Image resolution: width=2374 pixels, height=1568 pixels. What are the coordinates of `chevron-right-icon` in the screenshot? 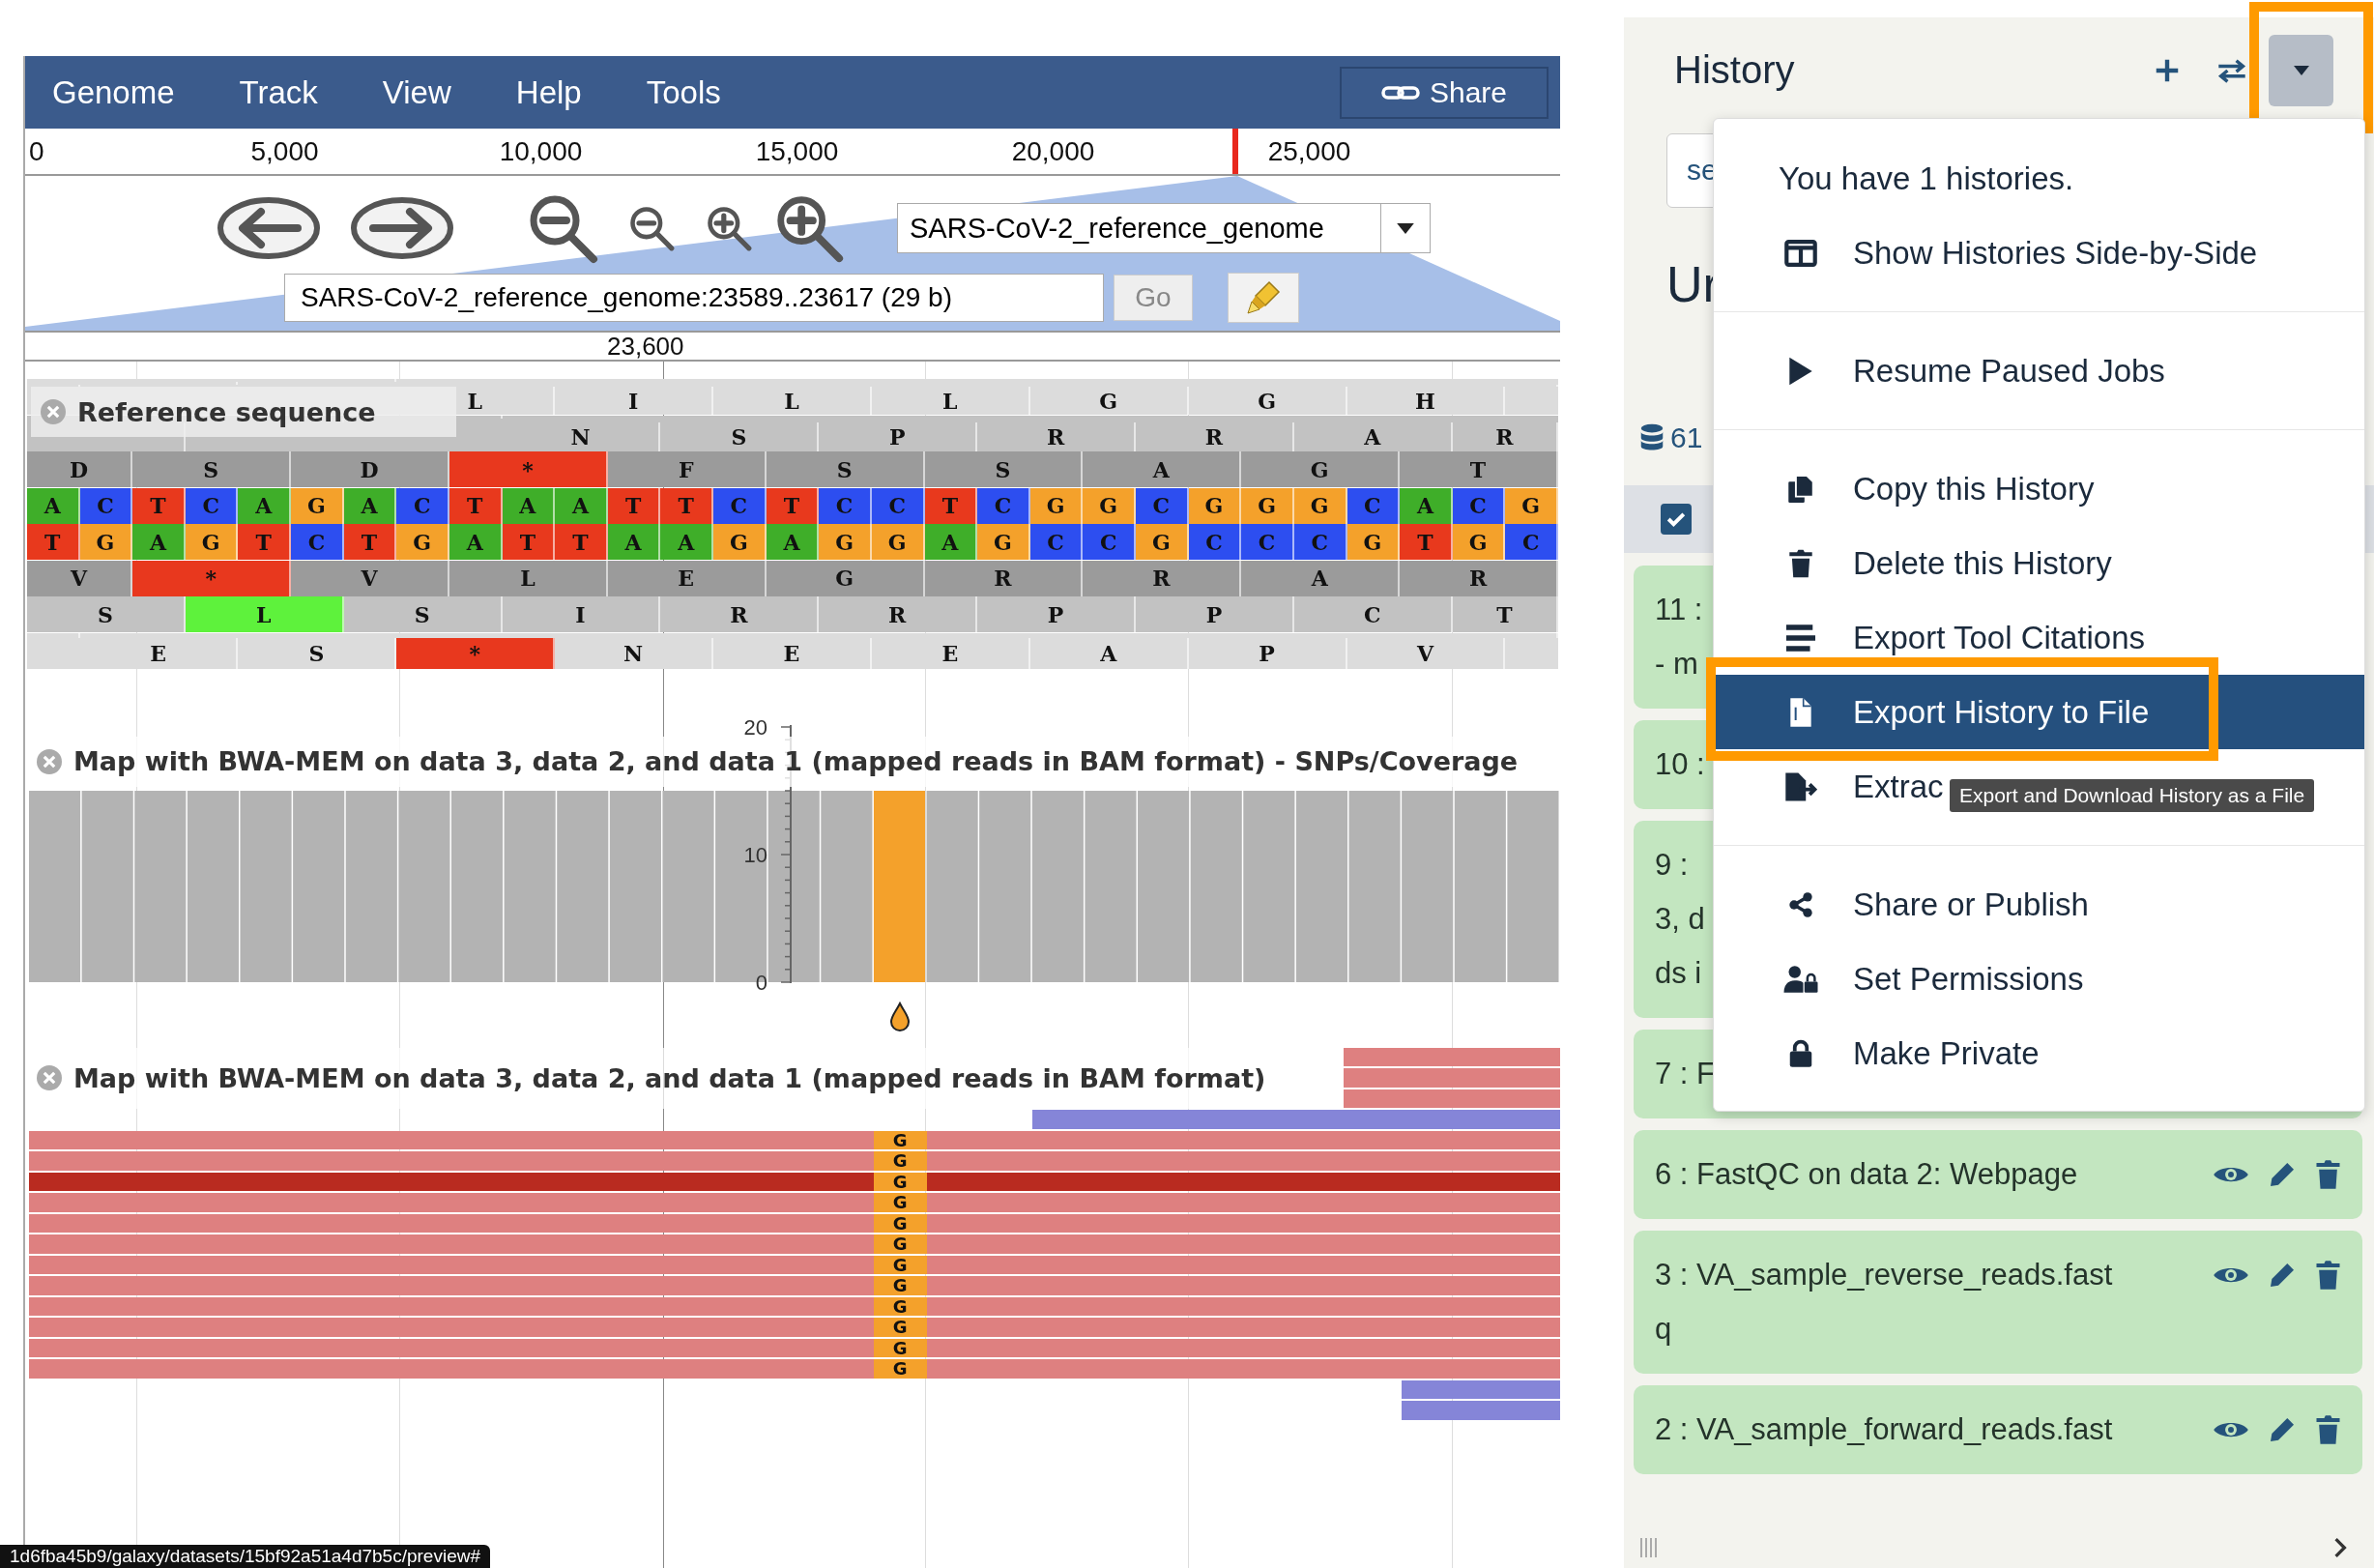 It's located at (2340, 1548).